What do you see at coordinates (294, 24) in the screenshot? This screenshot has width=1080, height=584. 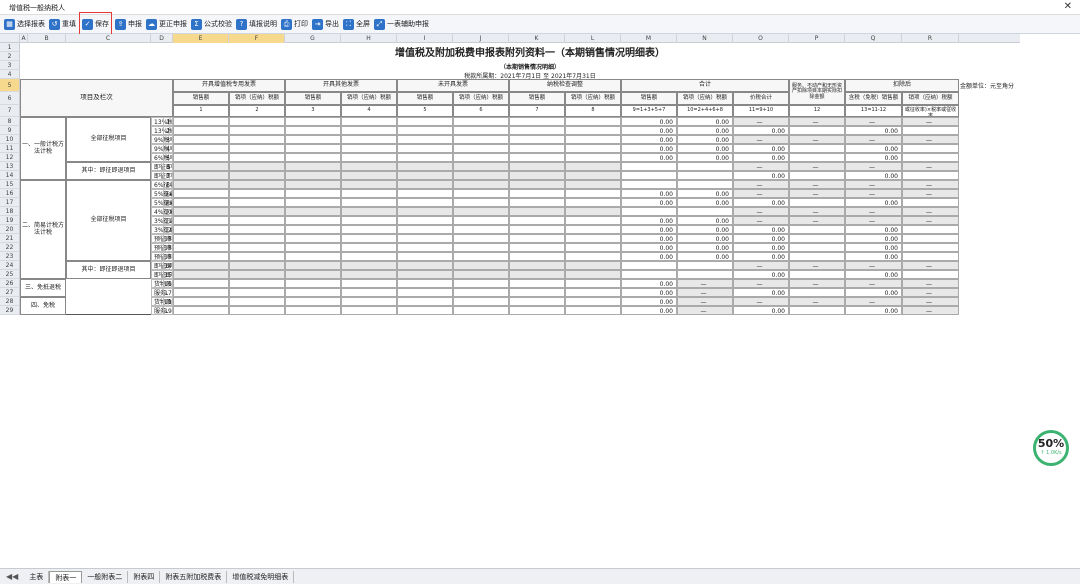 I see `toolbar-button-printer: ⎙ 打印` at bounding box center [294, 24].